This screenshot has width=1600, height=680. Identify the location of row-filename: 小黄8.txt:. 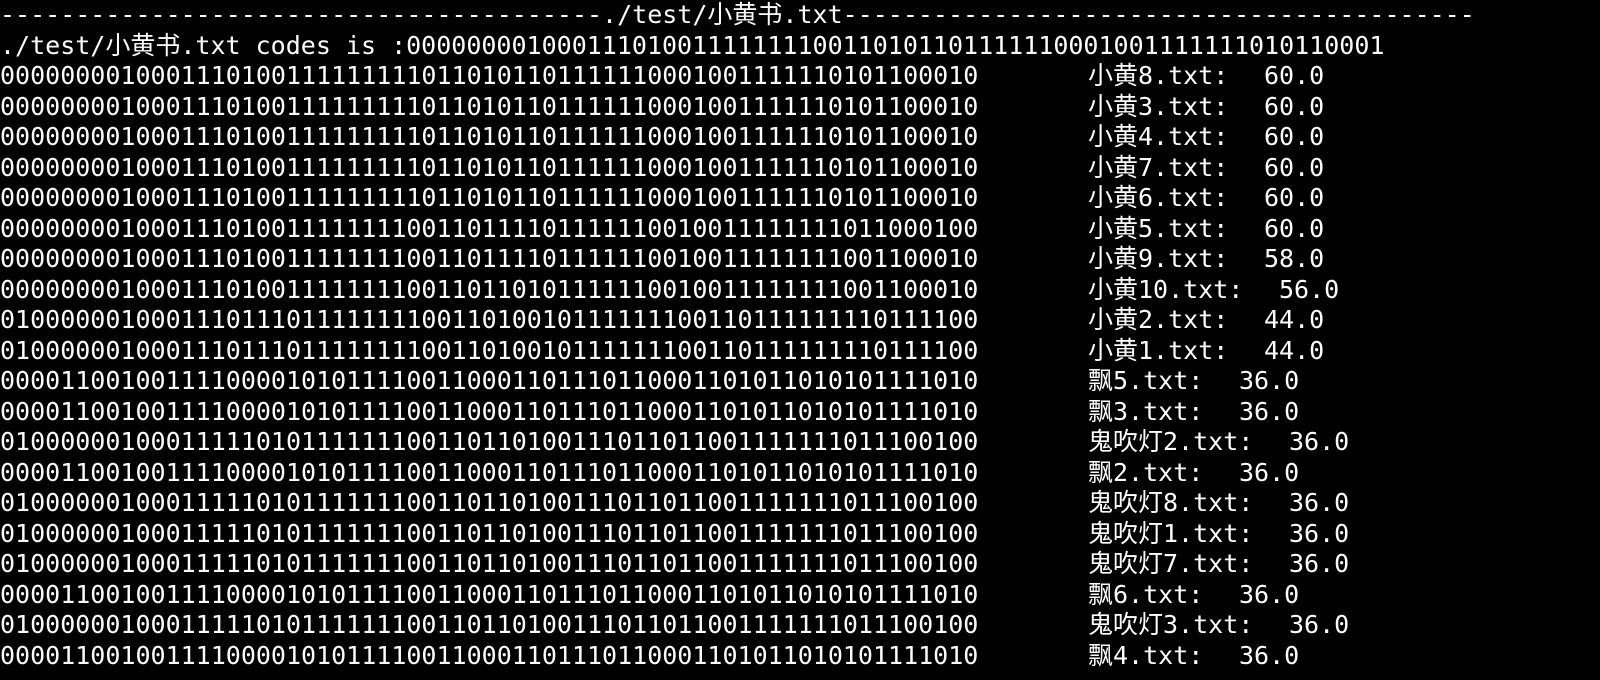
(1158, 75).